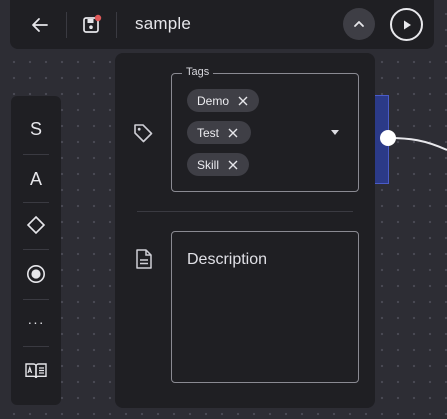 The width and height of the screenshot is (447, 419). I want to click on tag-chip-label: Skill, so click(208, 164).